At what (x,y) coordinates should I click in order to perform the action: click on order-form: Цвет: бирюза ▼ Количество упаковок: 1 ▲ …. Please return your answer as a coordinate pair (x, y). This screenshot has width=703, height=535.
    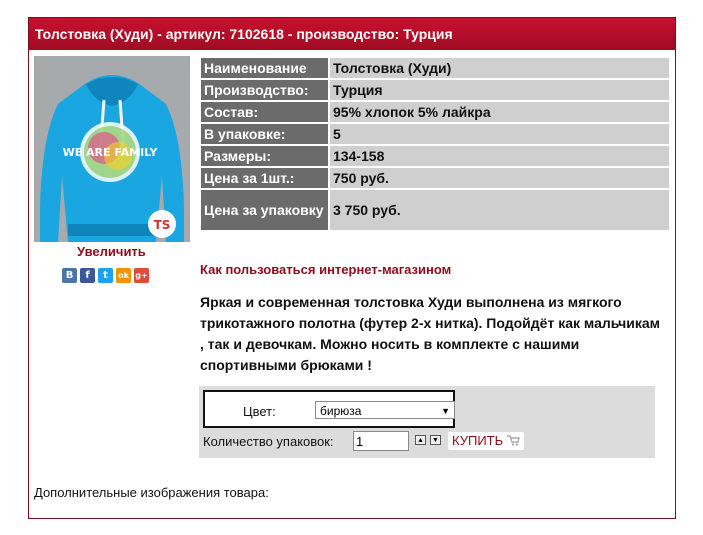
    Looking at the image, I should click on (427, 422).